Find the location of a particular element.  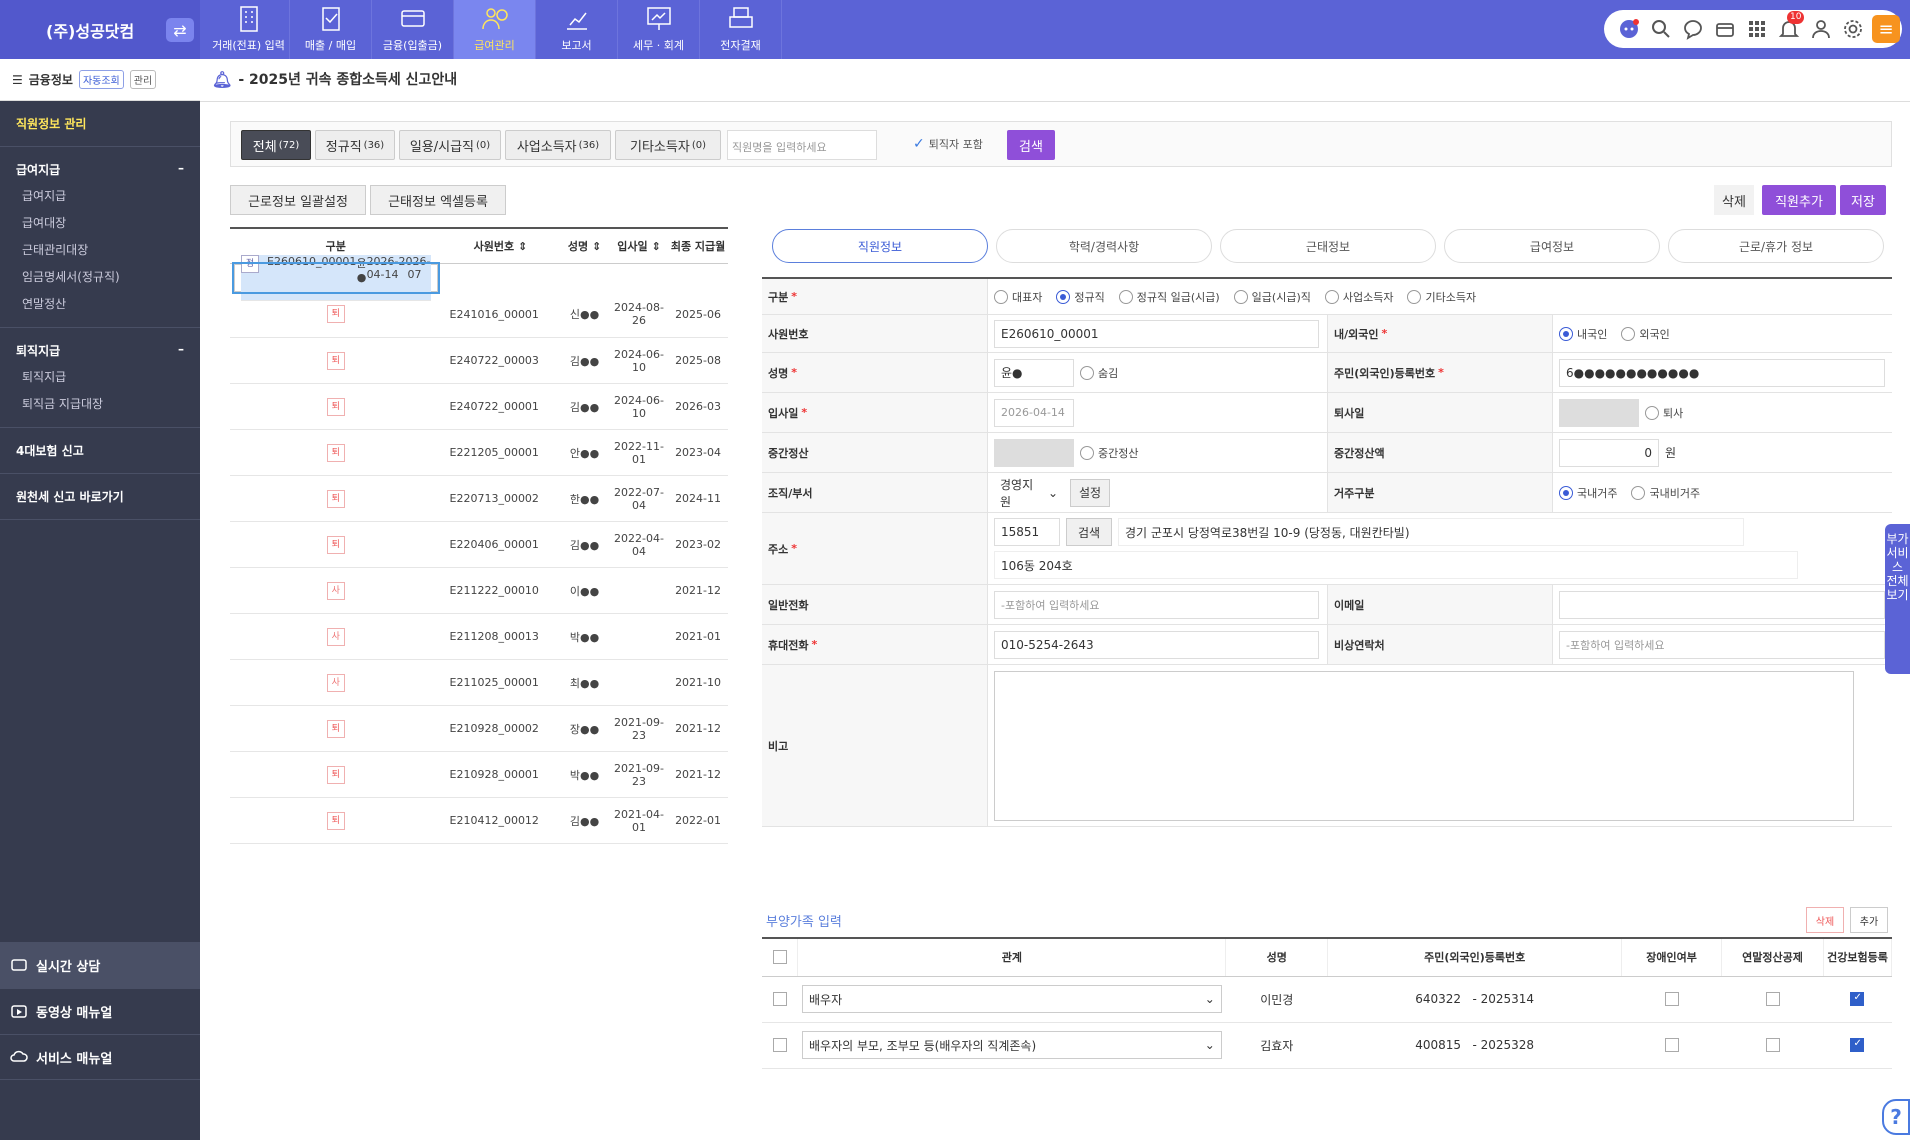

sidebar-section-title: 퇴직지급 – is located at coordinates (100, 350).